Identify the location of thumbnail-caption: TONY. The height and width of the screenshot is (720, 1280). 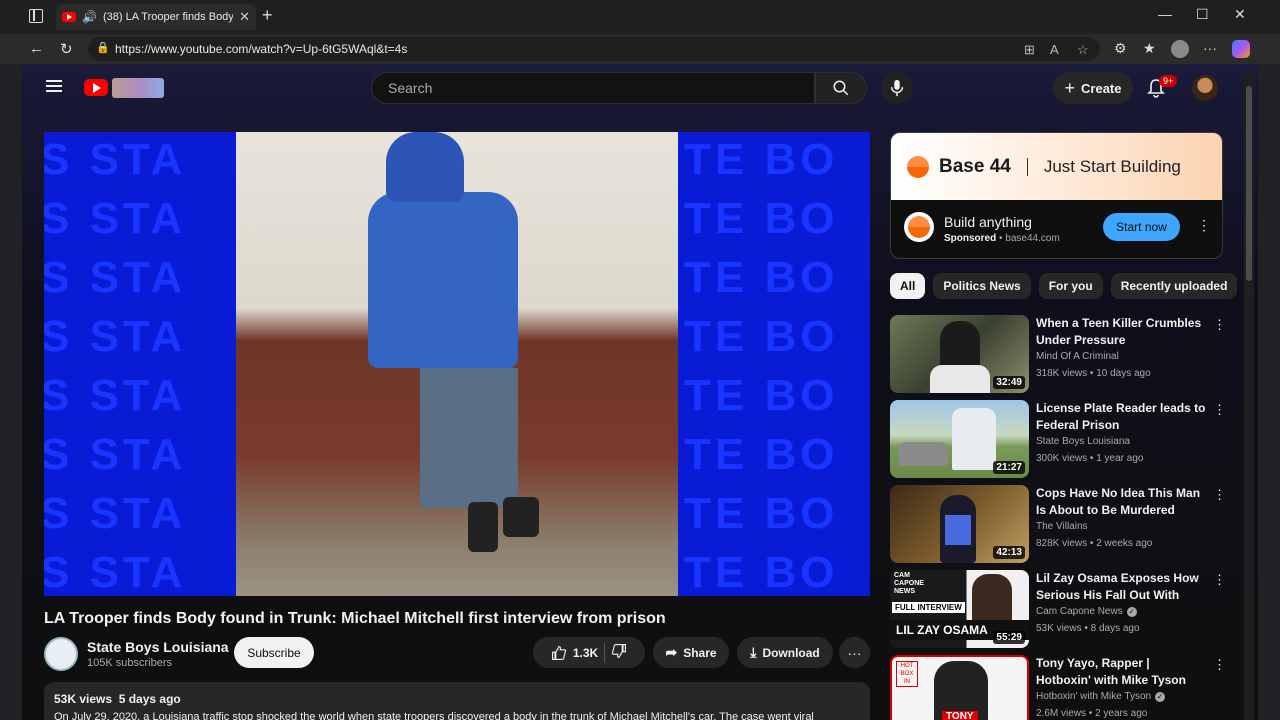
(960, 715).